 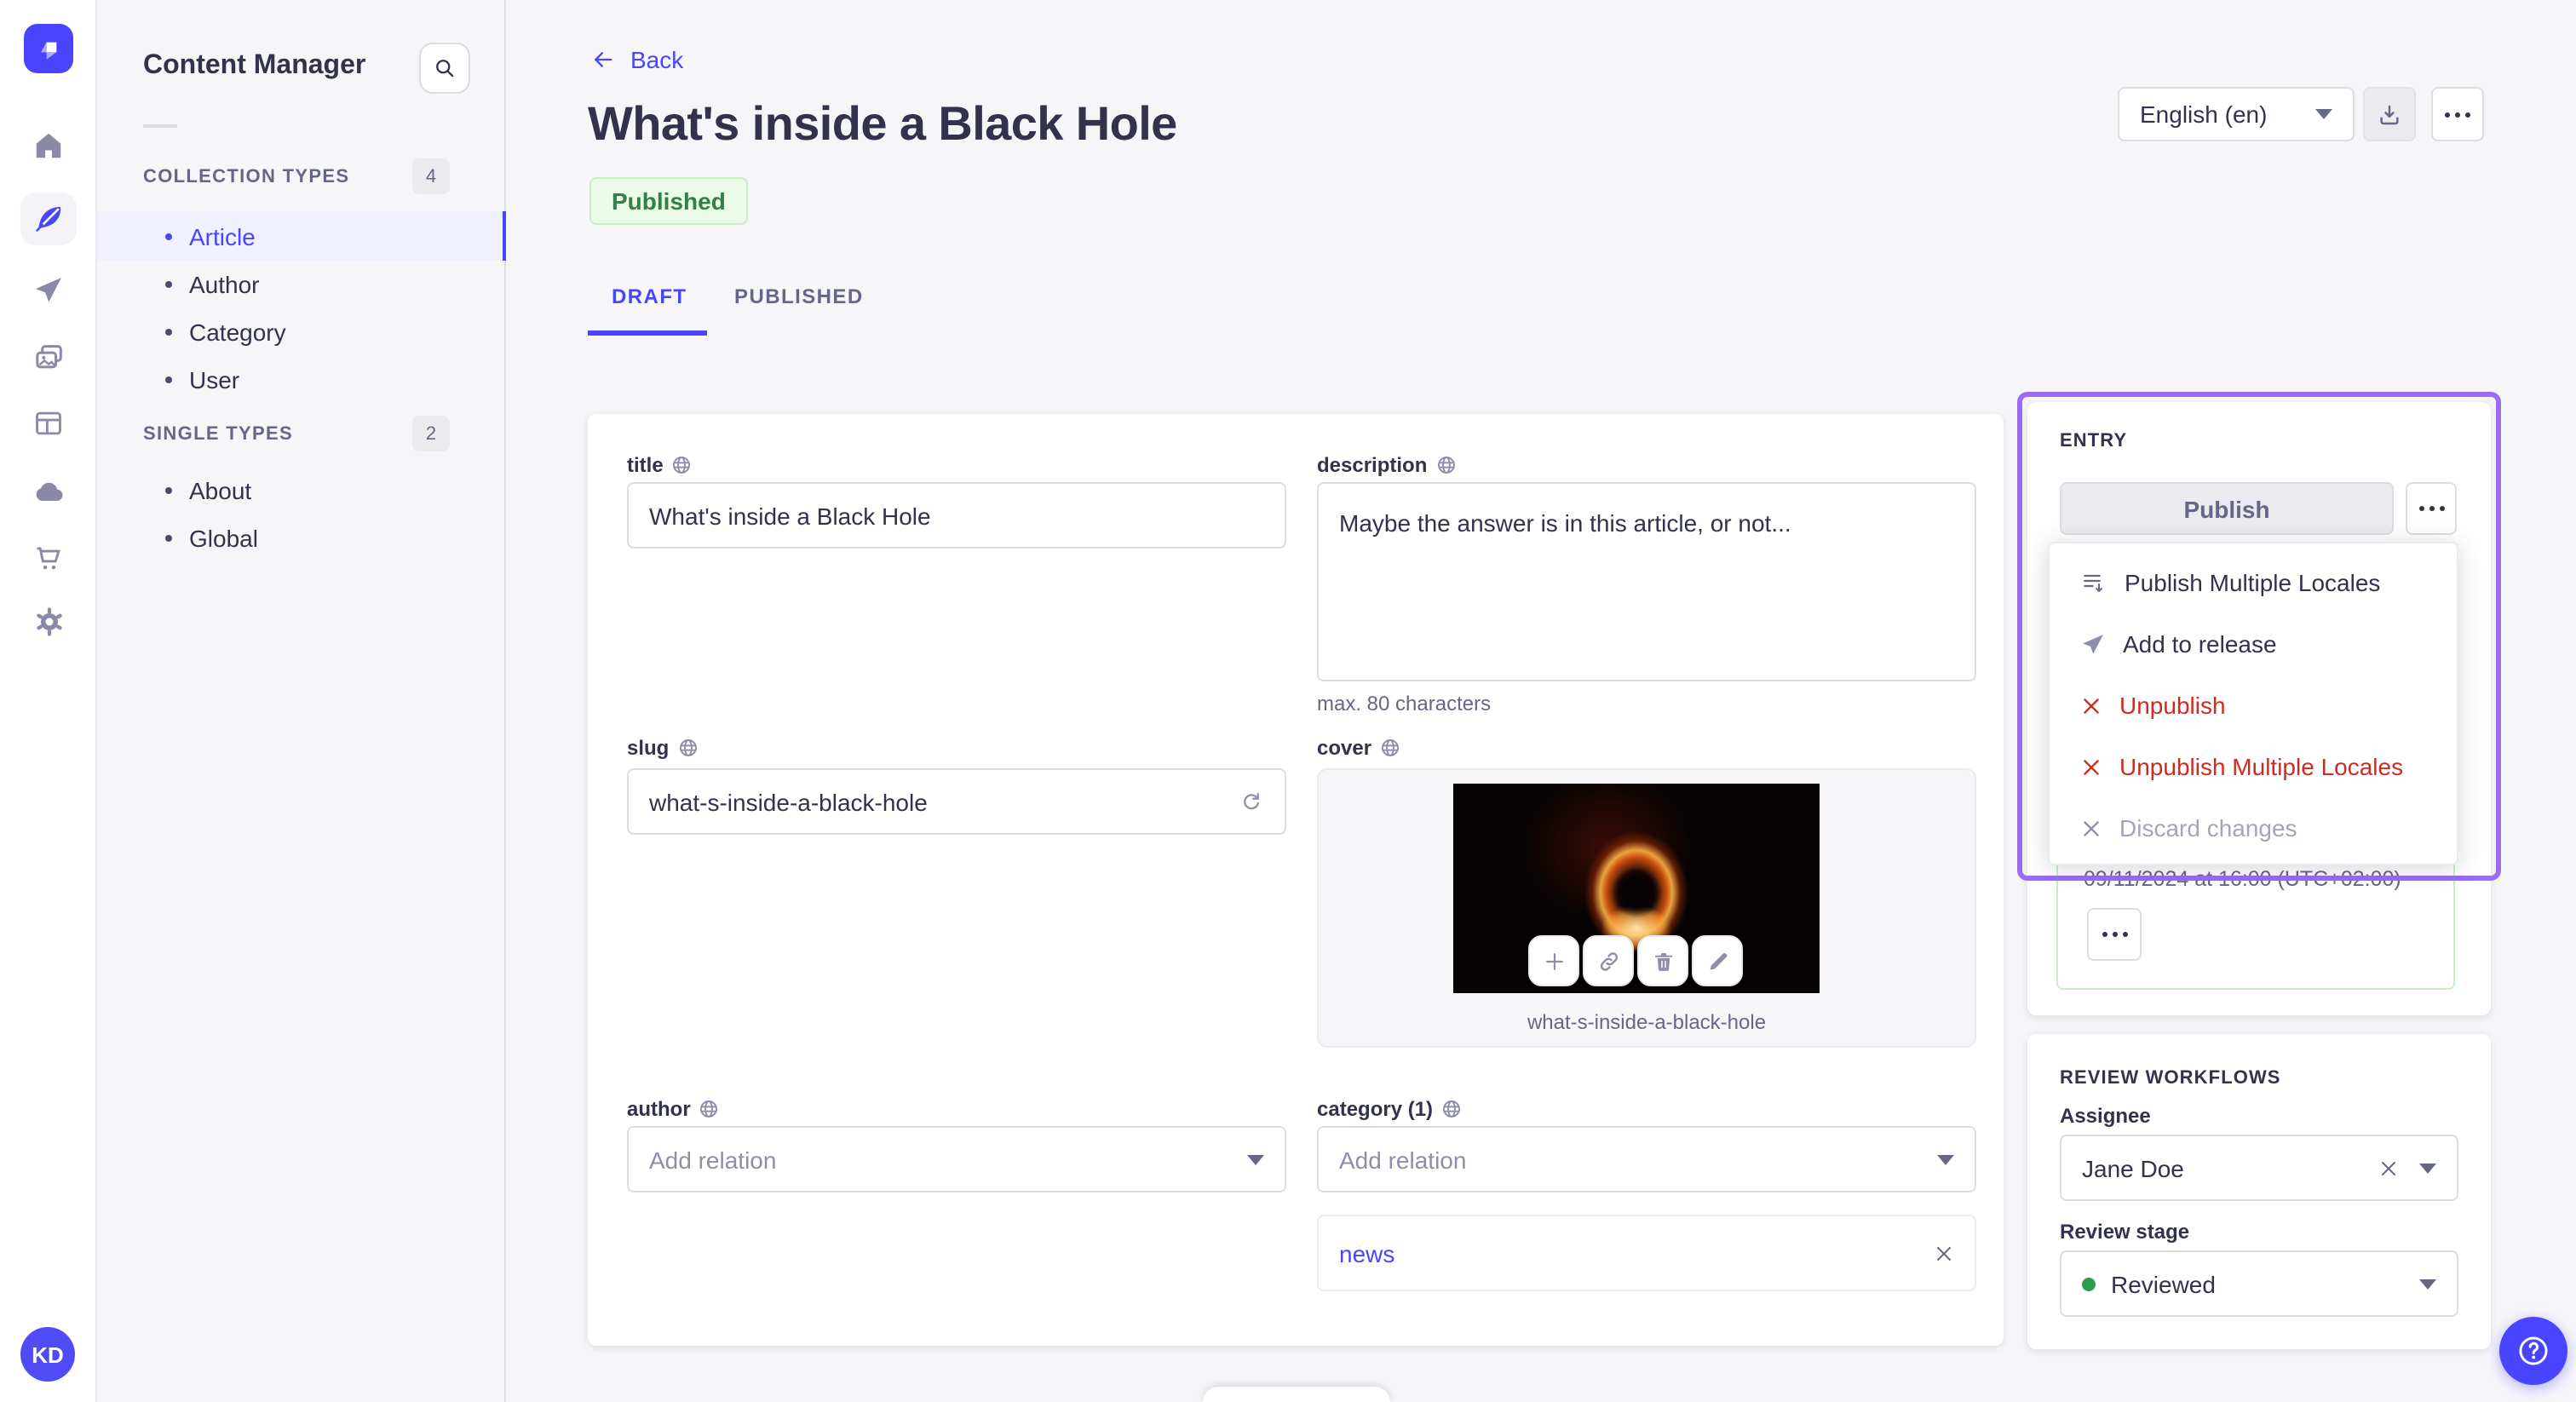 I want to click on home-icon, so click(x=49, y=145).